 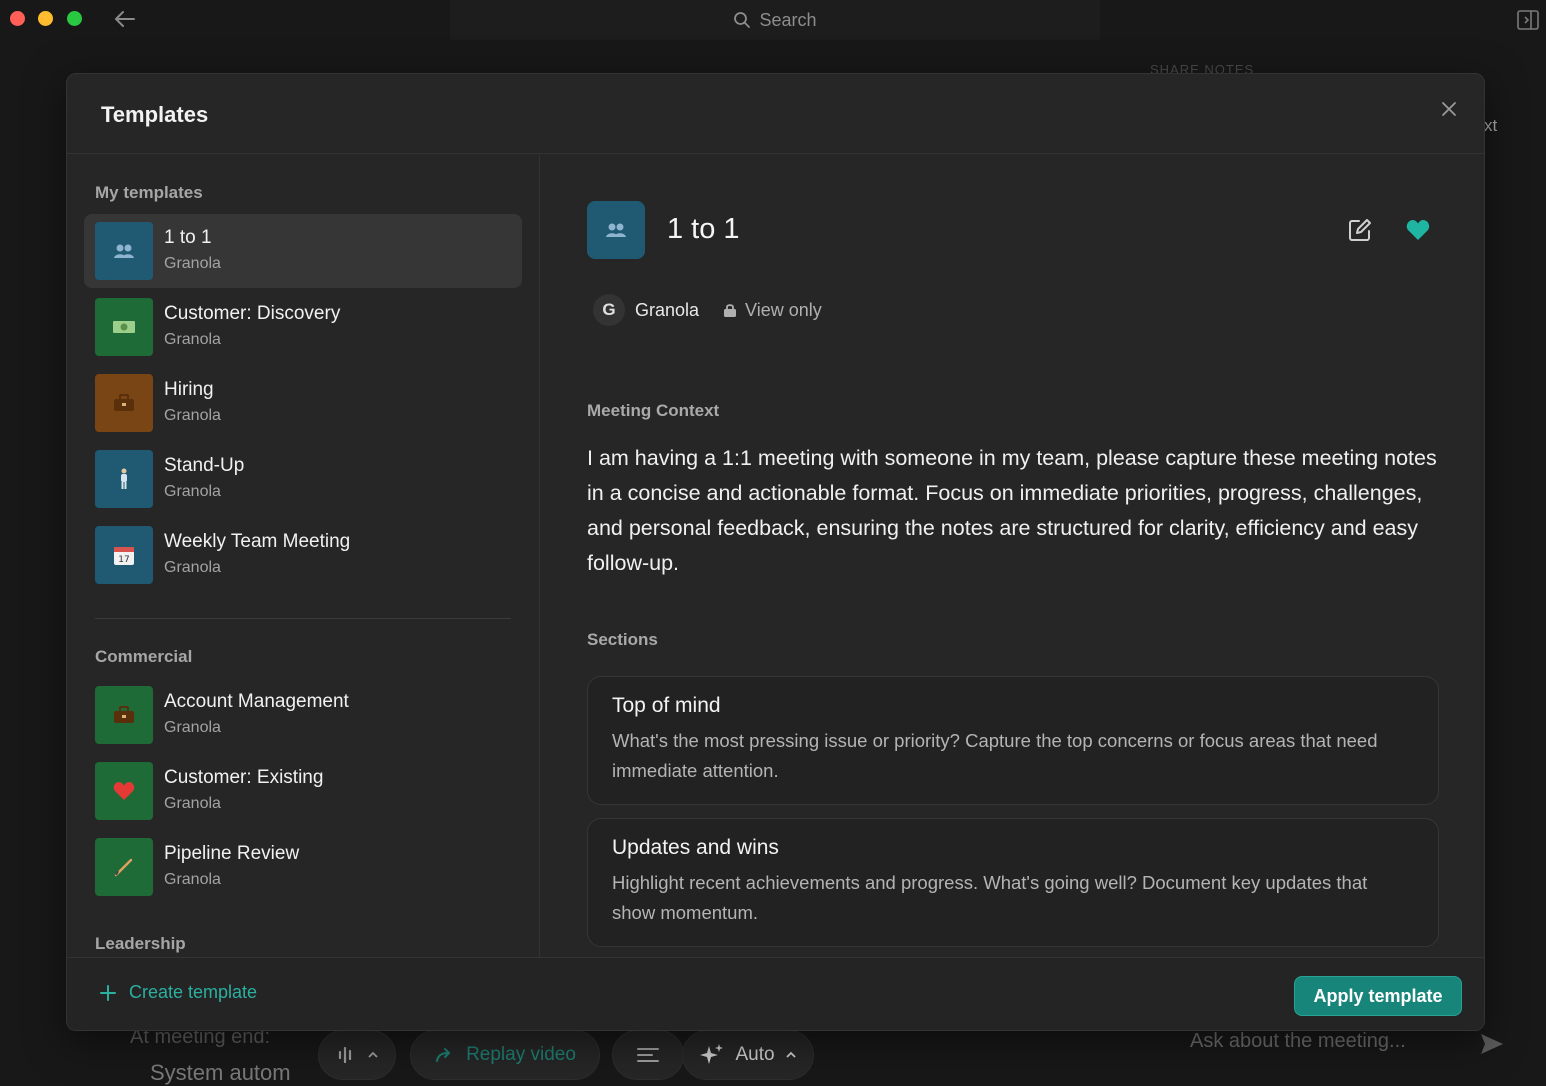 I want to click on system-automation-text: System autom, so click(x=220, y=1073).